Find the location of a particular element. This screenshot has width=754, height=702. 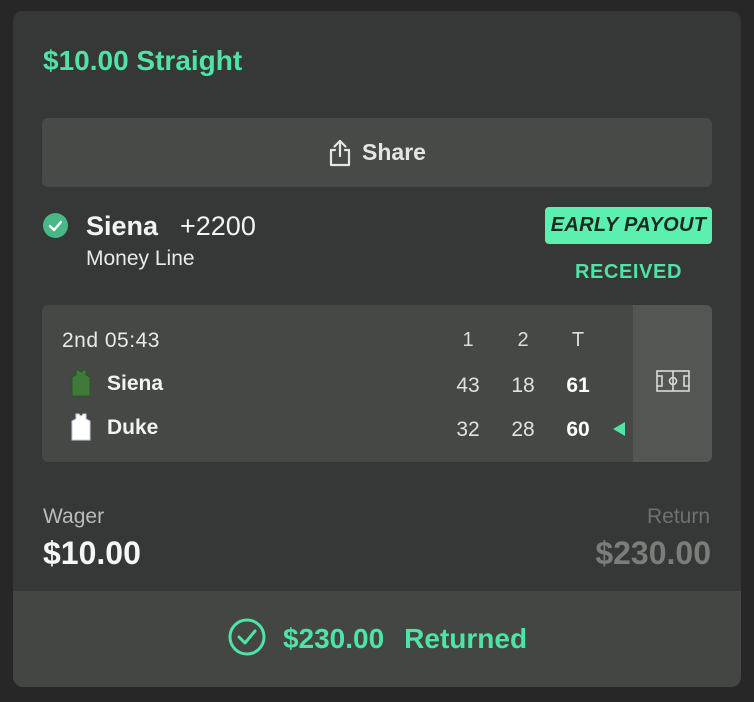

team-name: Siena is located at coordinates (135, 383).